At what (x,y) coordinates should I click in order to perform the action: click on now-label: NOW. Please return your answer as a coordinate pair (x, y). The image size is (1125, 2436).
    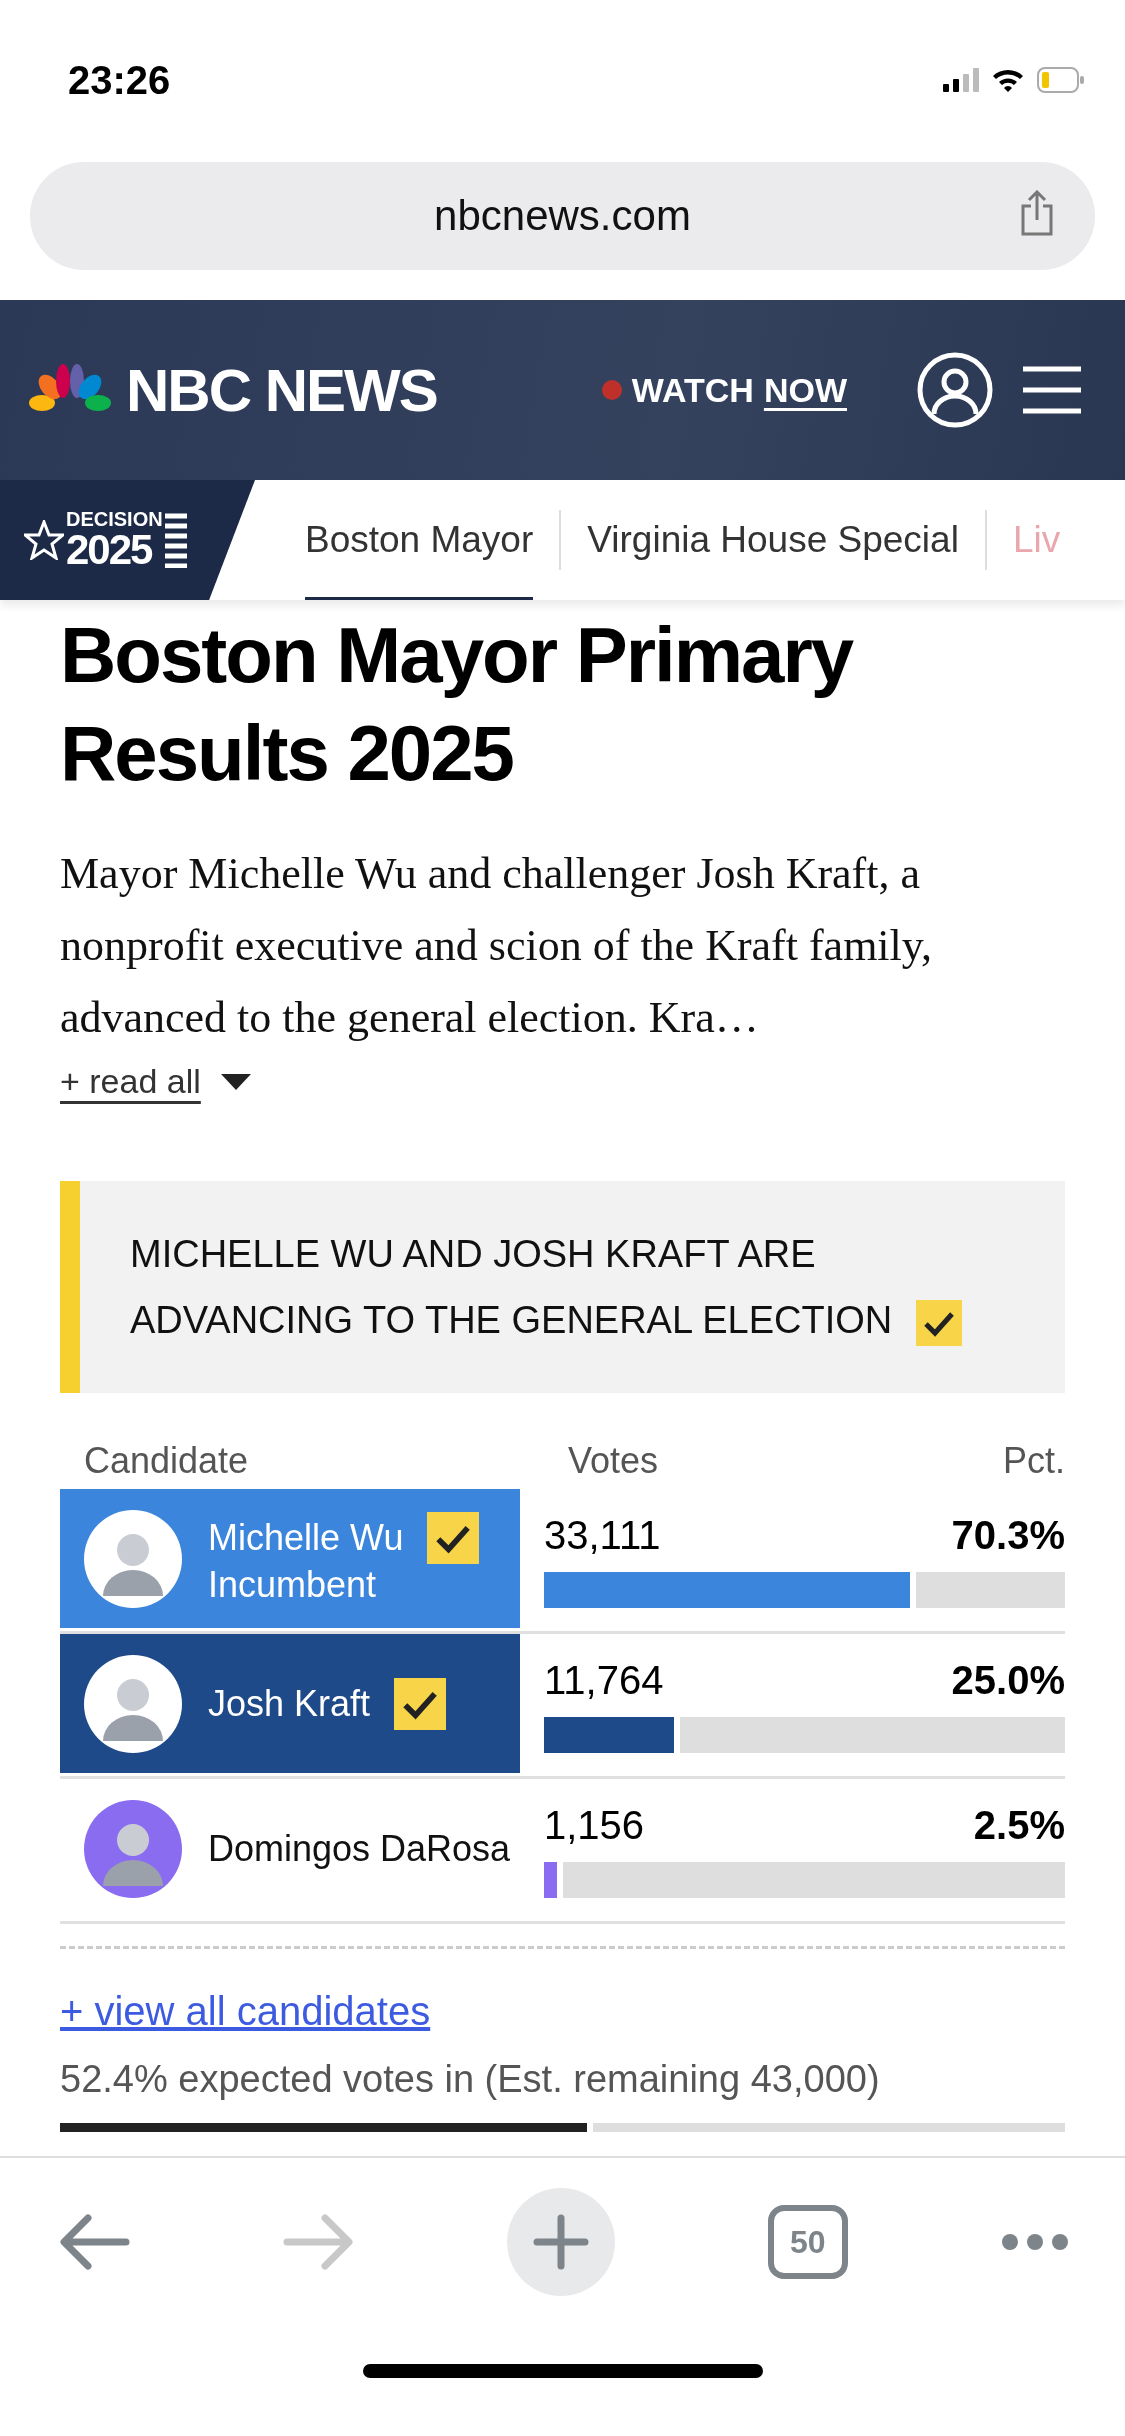
    Looking at the image, I should click on (805, 390).